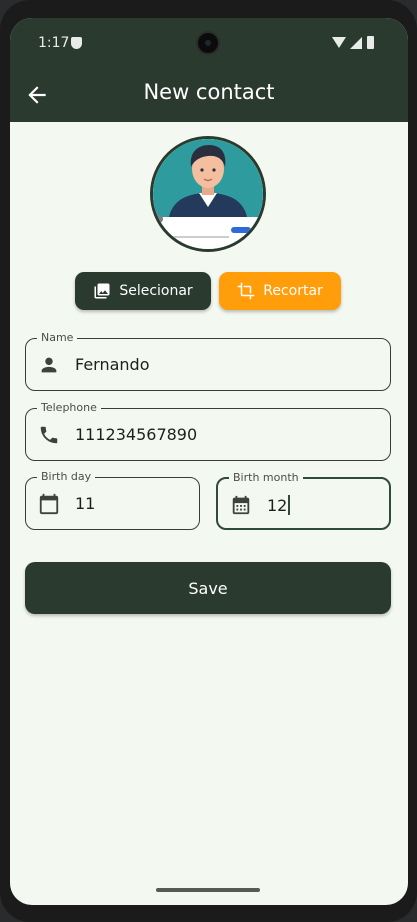  What do you see at coordinates (208, 588) in the screenshot?
I see `save-button: Save` at bounding box center [208, 588].